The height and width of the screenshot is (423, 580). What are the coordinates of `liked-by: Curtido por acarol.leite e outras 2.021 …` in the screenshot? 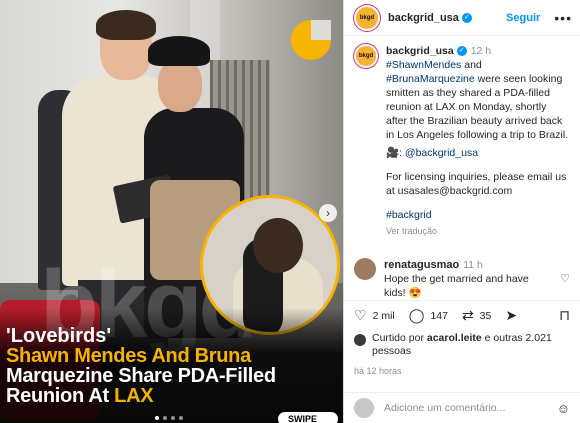 It's located at (462, 345).